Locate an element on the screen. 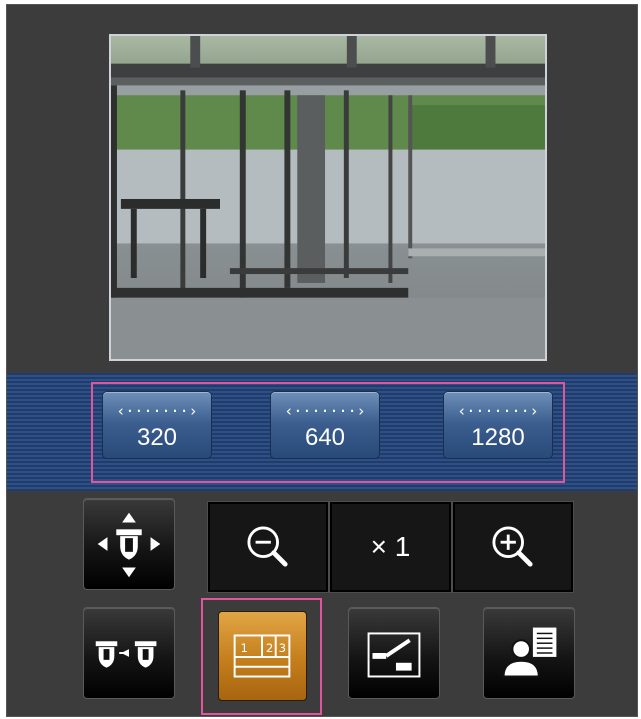 This screenshot has width=641, height=719. pan-tilt-icon is located at coordinates (129, 545).